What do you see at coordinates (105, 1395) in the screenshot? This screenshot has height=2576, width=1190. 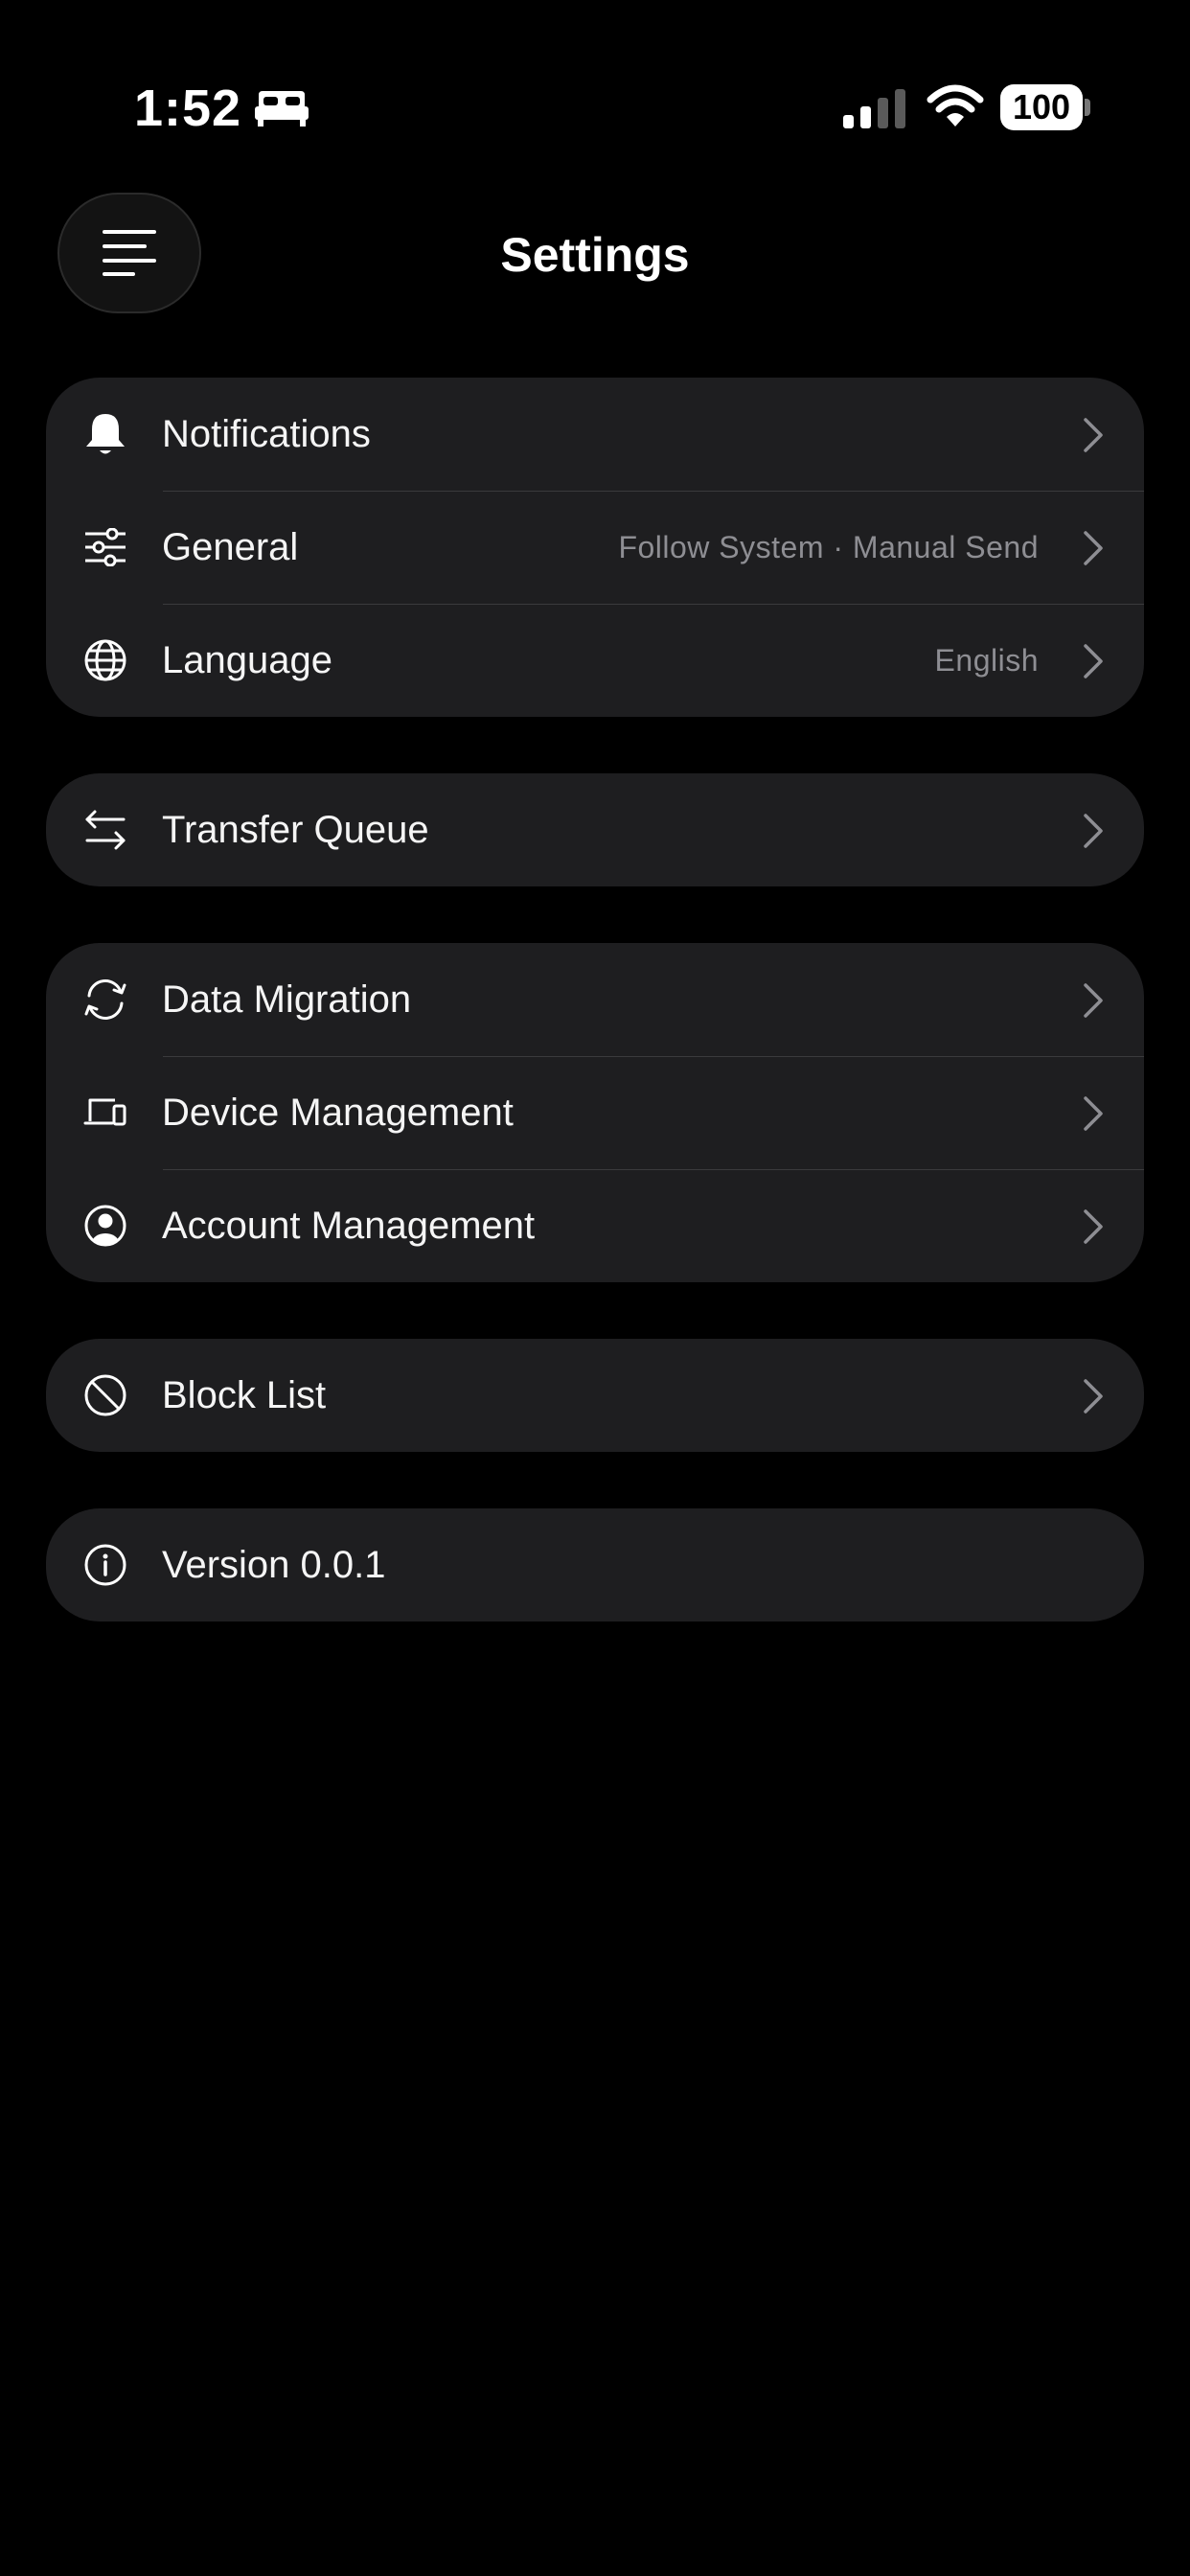 I see `block-icon` at bounding box center [105, 1395].